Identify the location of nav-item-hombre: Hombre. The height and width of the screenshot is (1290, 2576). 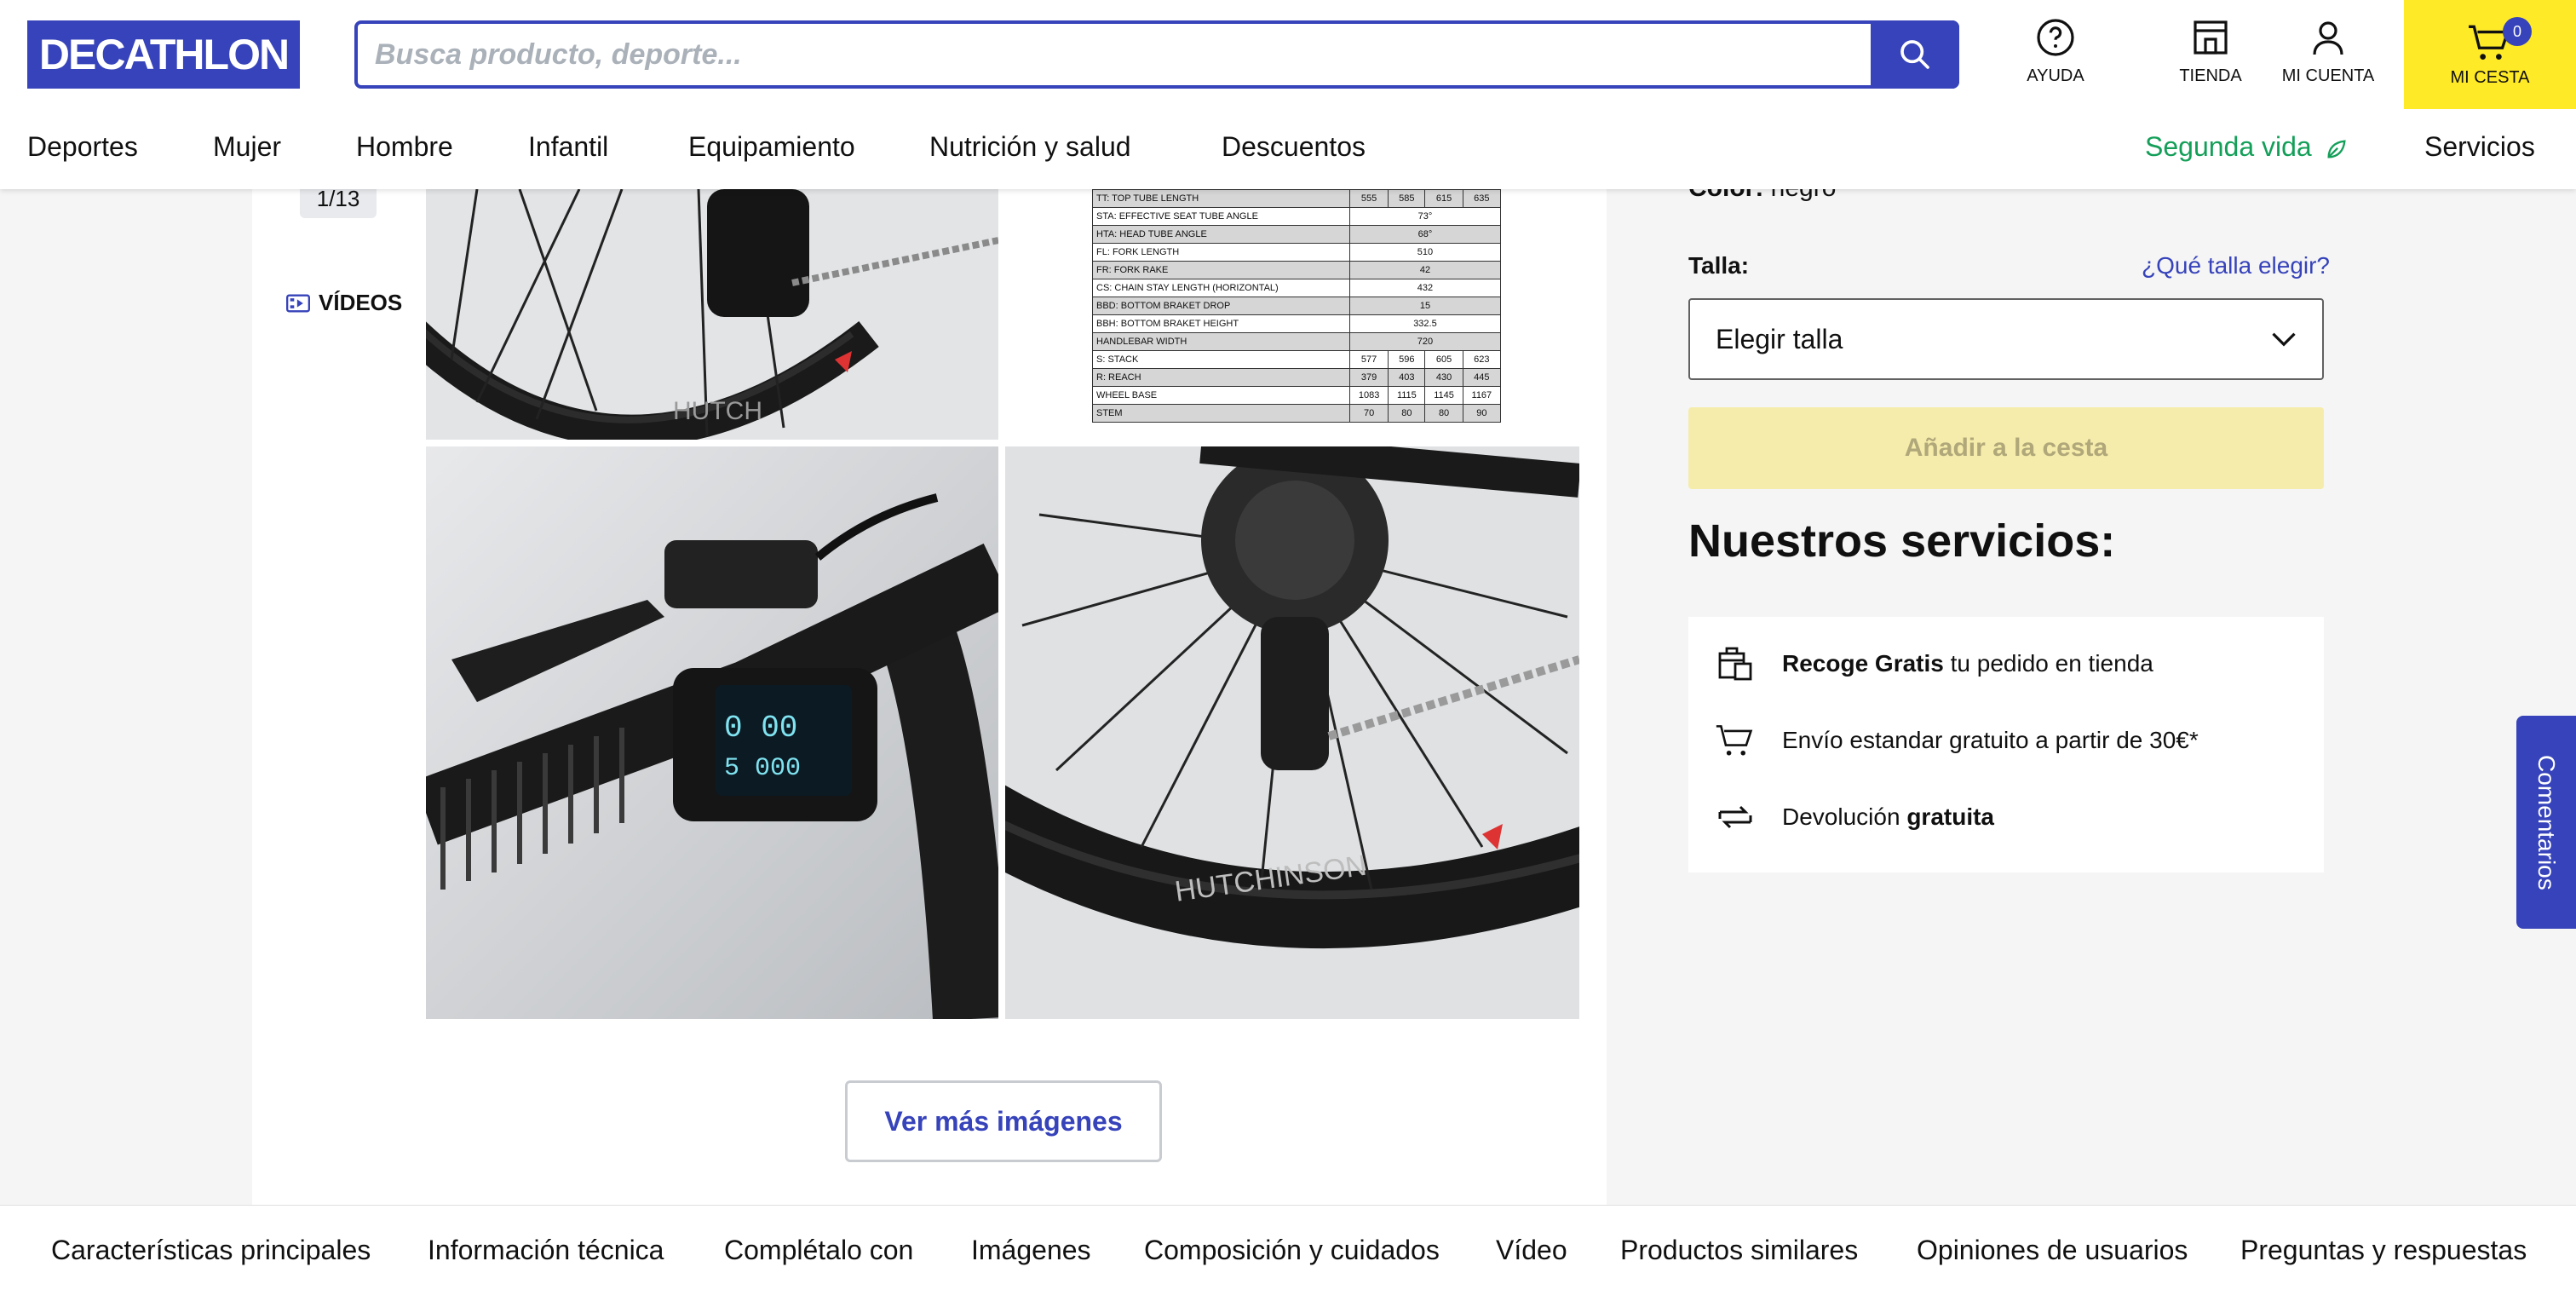
(405, 147).